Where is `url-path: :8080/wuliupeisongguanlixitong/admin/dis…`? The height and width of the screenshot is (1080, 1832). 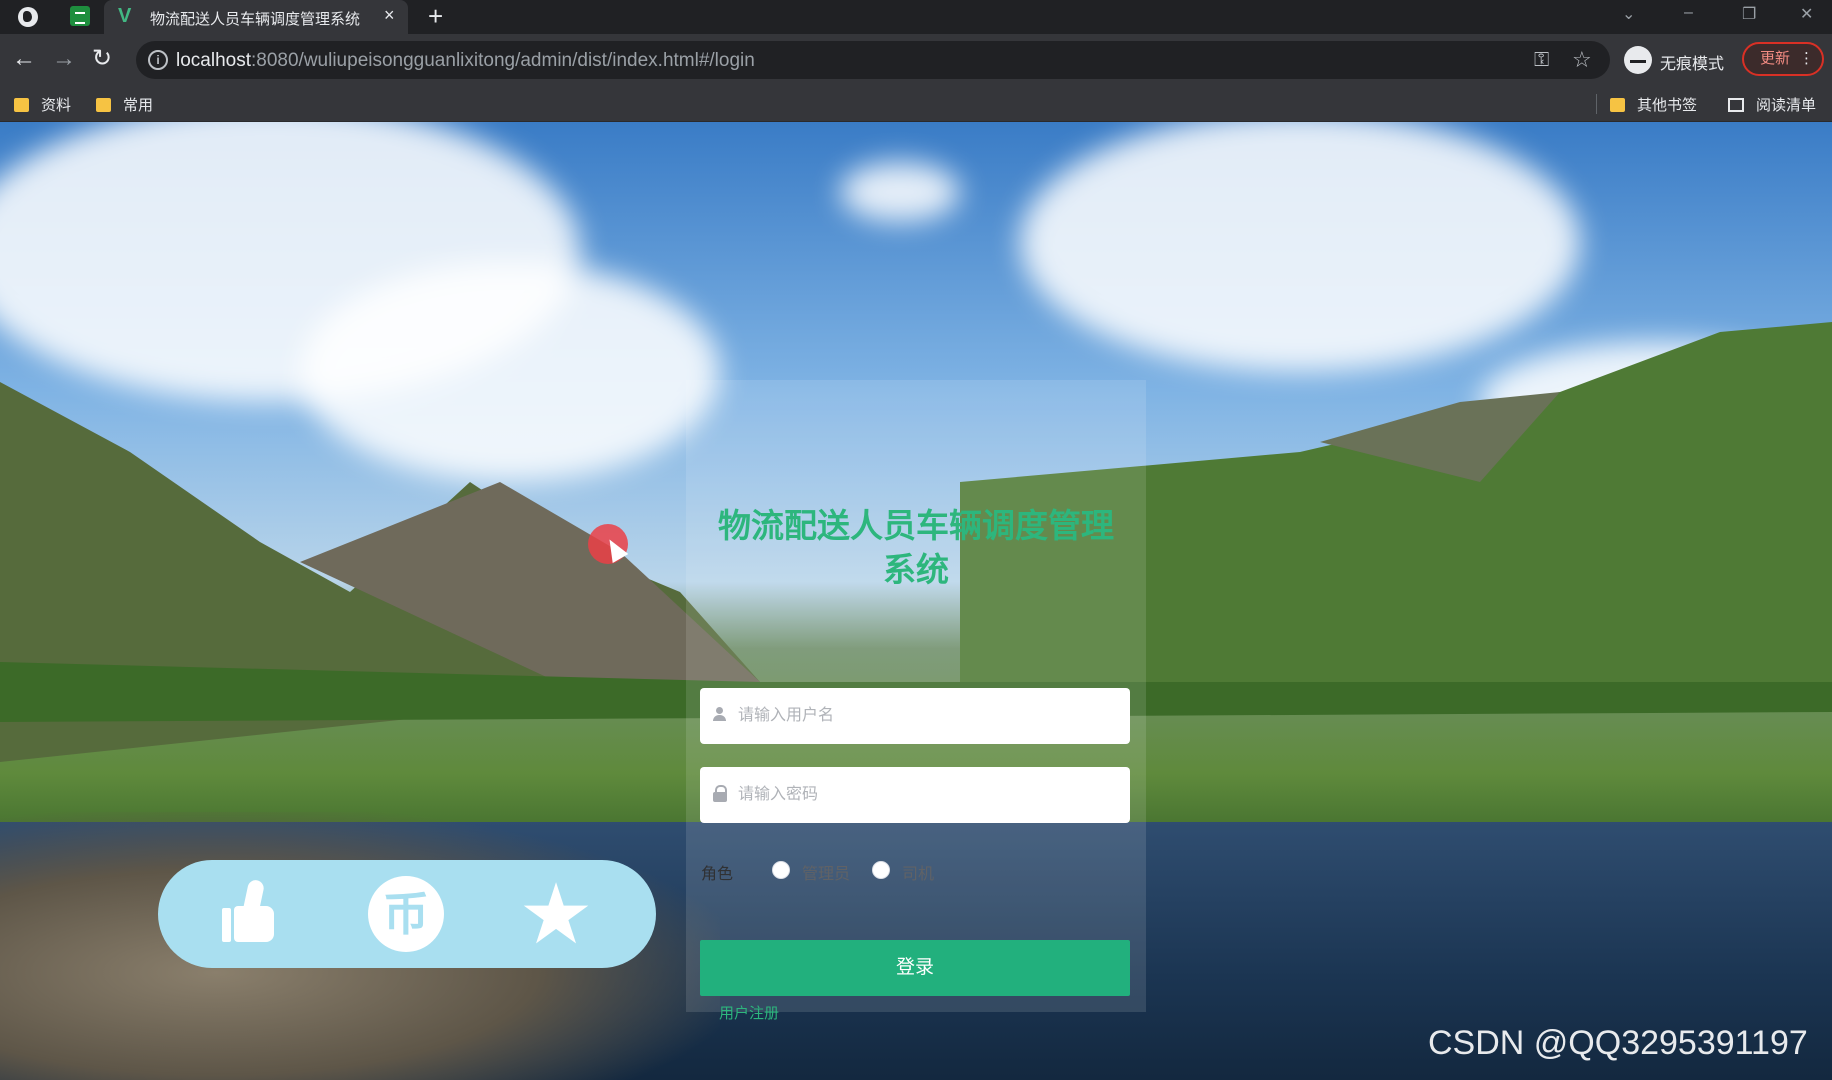
url-path: :8080/wuliupeisongguanlixitong/admin/dis… is located at coordinates (503, 60).